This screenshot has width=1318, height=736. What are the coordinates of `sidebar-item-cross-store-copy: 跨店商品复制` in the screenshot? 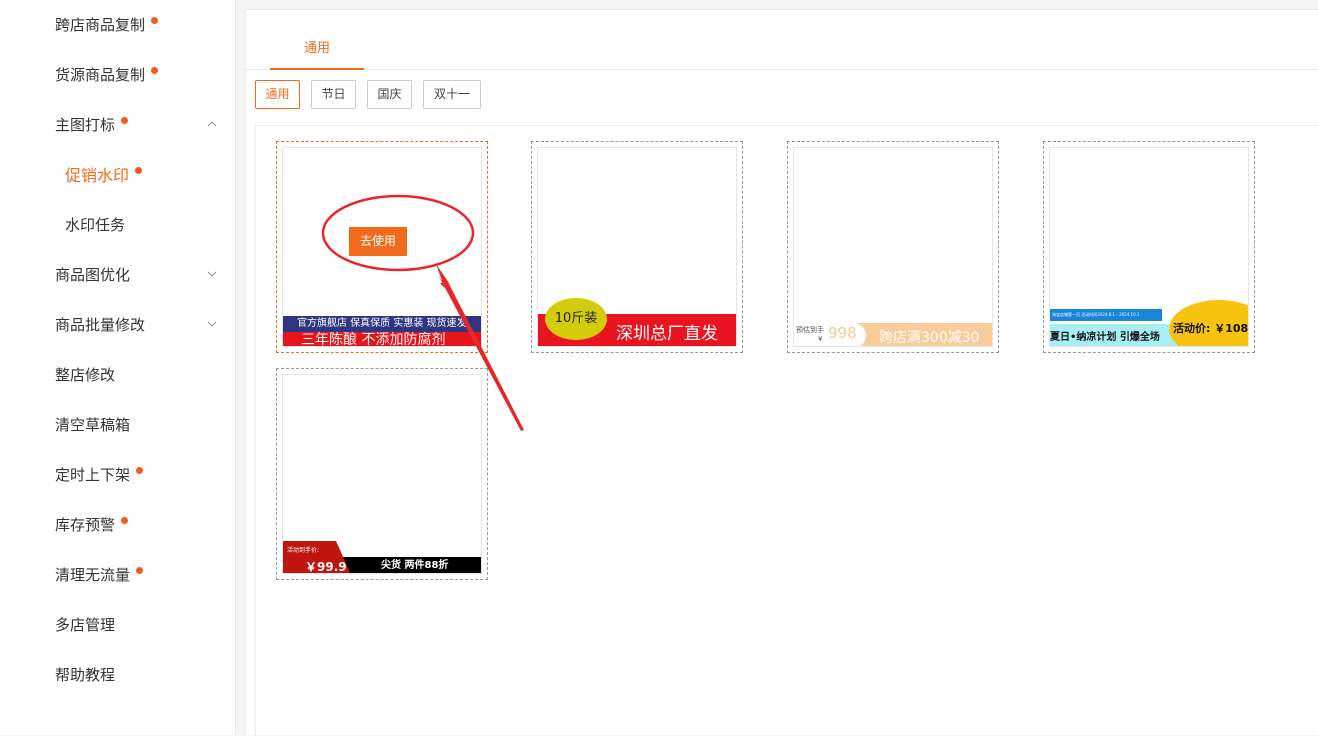 It's located at (107, 24).